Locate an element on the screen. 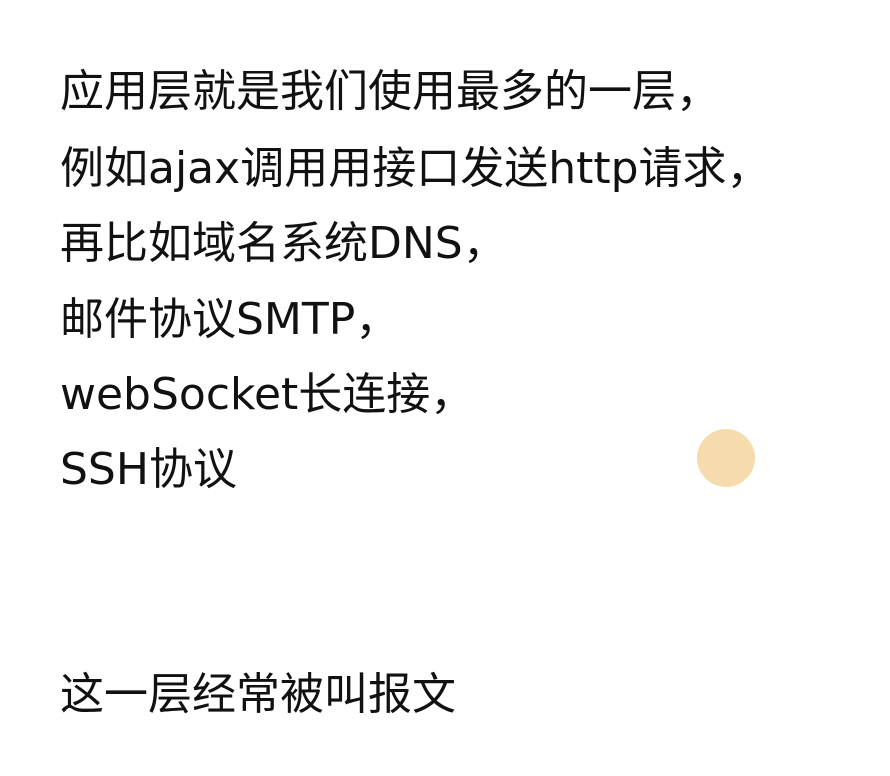 The height and width of the screenshot is (776, 890). text-line-dns: 再比如域名系统DNS， is located at coordinates (283, 243).